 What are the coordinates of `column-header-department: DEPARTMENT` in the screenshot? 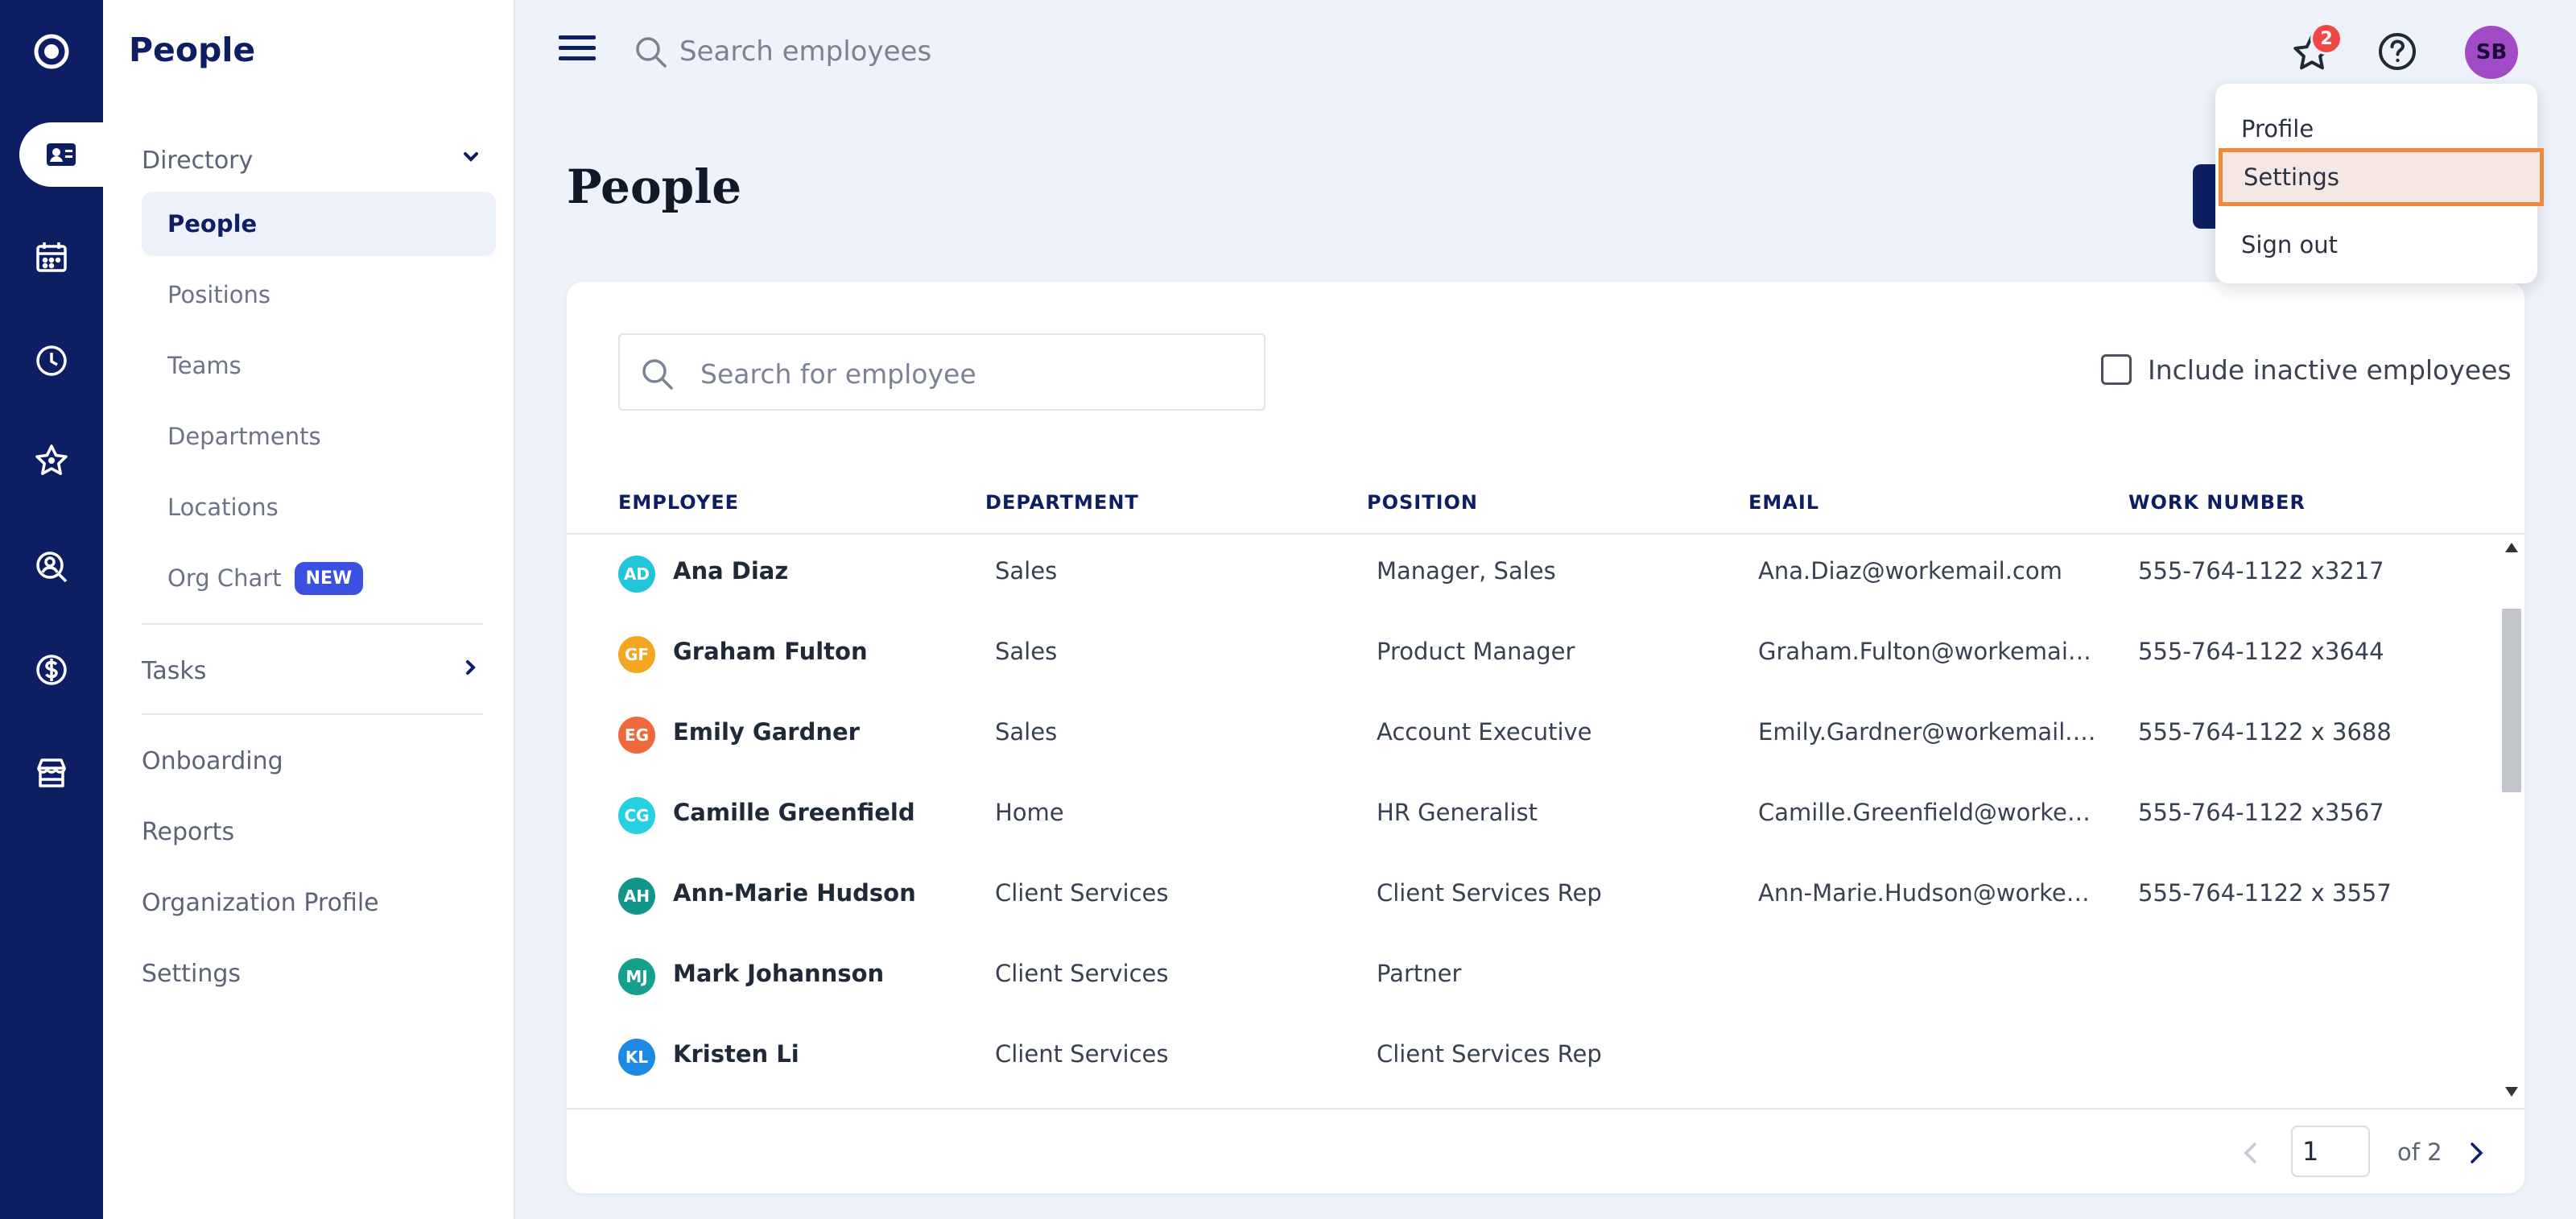 It's located at (1062, 502).